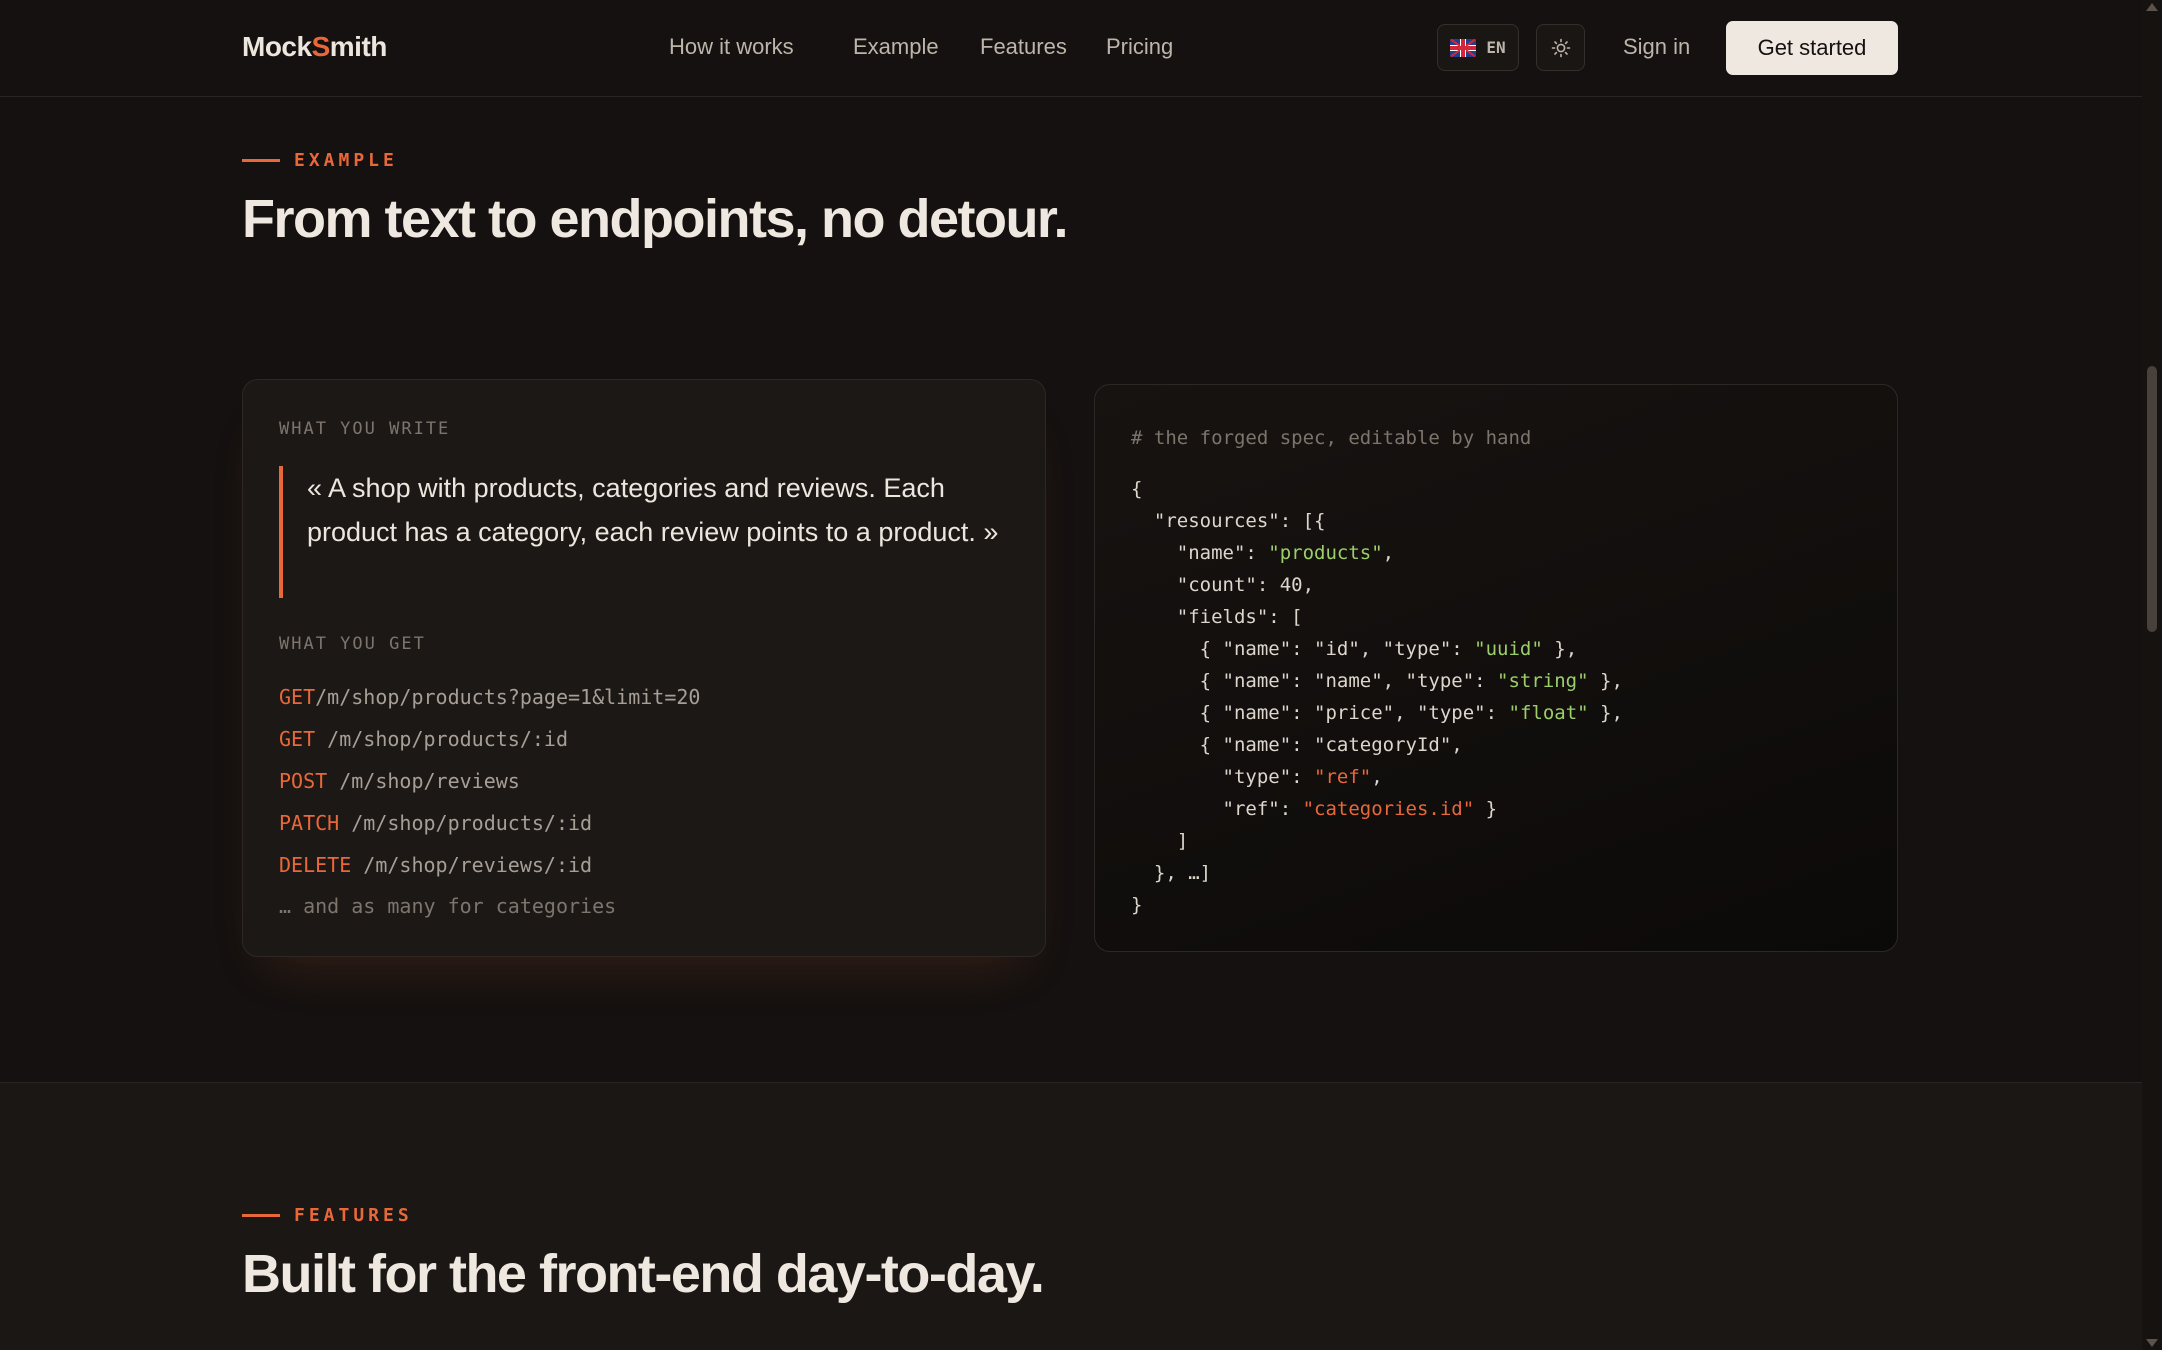  I want to click on example-heading: From text to endpoints, no detour., so click(655, 219).